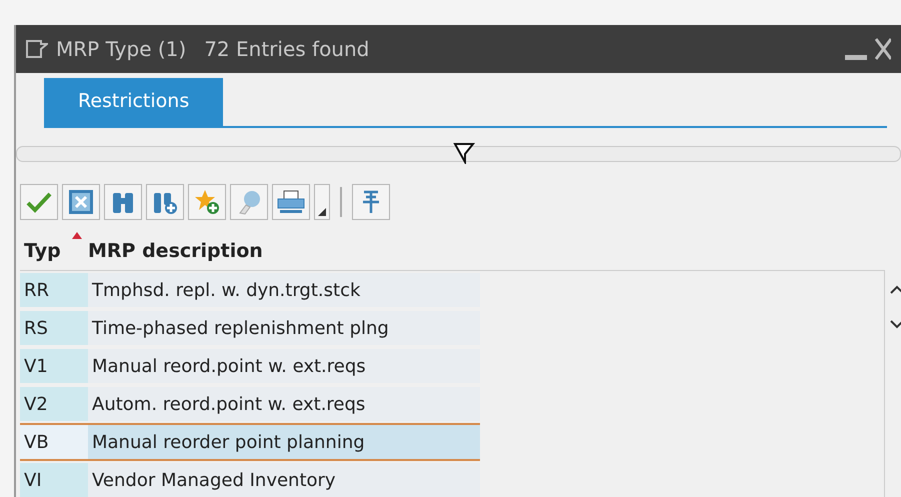  What do you see at coordinates (856, 58) in the screenshot?
I see `minimize-icon` at bounding box center [856, 58].